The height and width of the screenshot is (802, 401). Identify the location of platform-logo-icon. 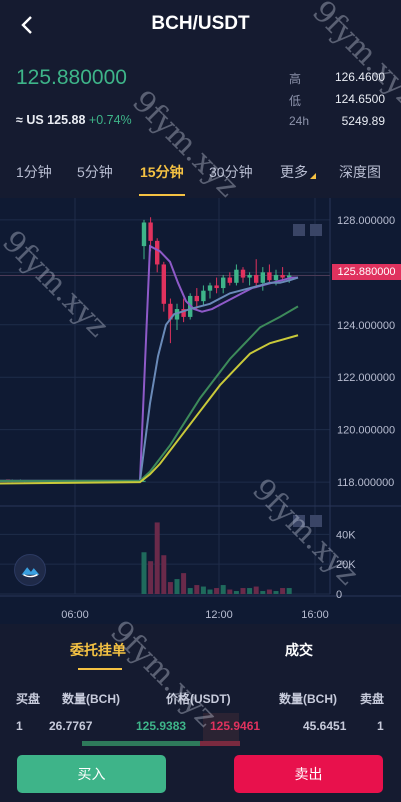
(30, 570).